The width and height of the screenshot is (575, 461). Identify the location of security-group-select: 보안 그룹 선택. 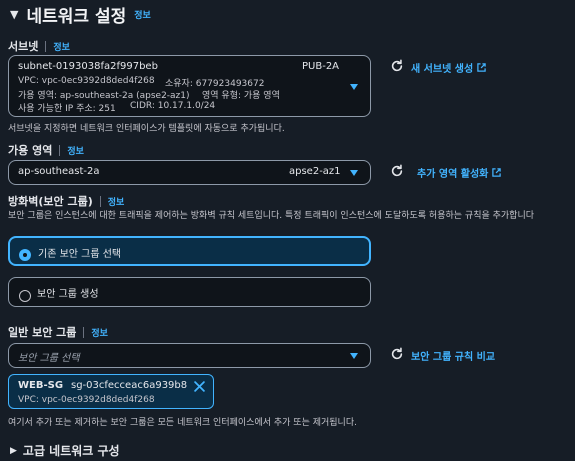
(189, 355).